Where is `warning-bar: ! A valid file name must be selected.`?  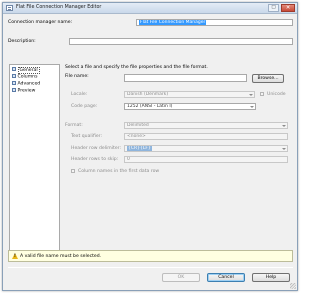
warning-bar: ! A valid file name must be selected. is located at coordinates (150, 256).